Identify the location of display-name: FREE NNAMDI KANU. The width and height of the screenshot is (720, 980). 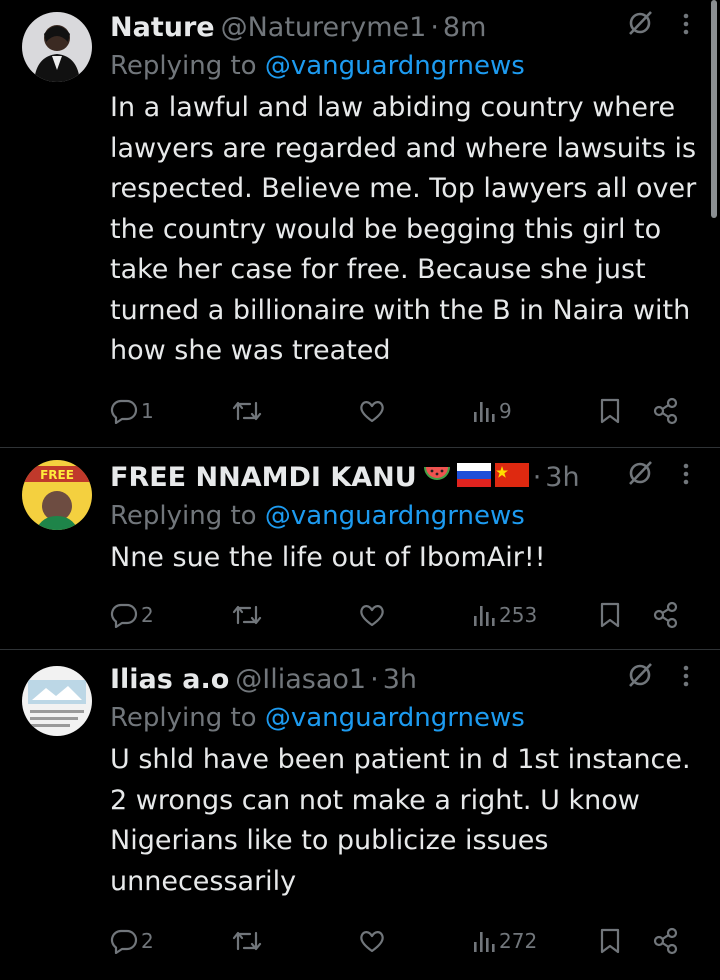
(263, 477).